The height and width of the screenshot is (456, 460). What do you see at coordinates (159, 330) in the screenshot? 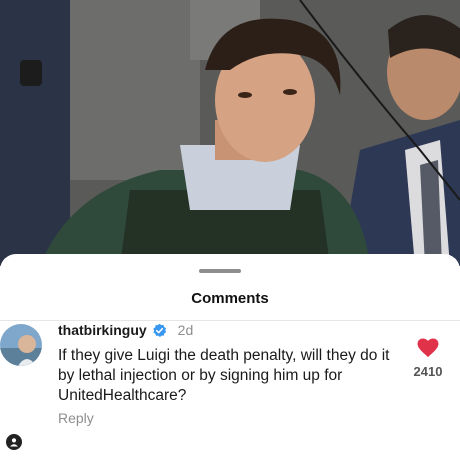
I see `verified-badge-icon` at bounding box center [159, 330].